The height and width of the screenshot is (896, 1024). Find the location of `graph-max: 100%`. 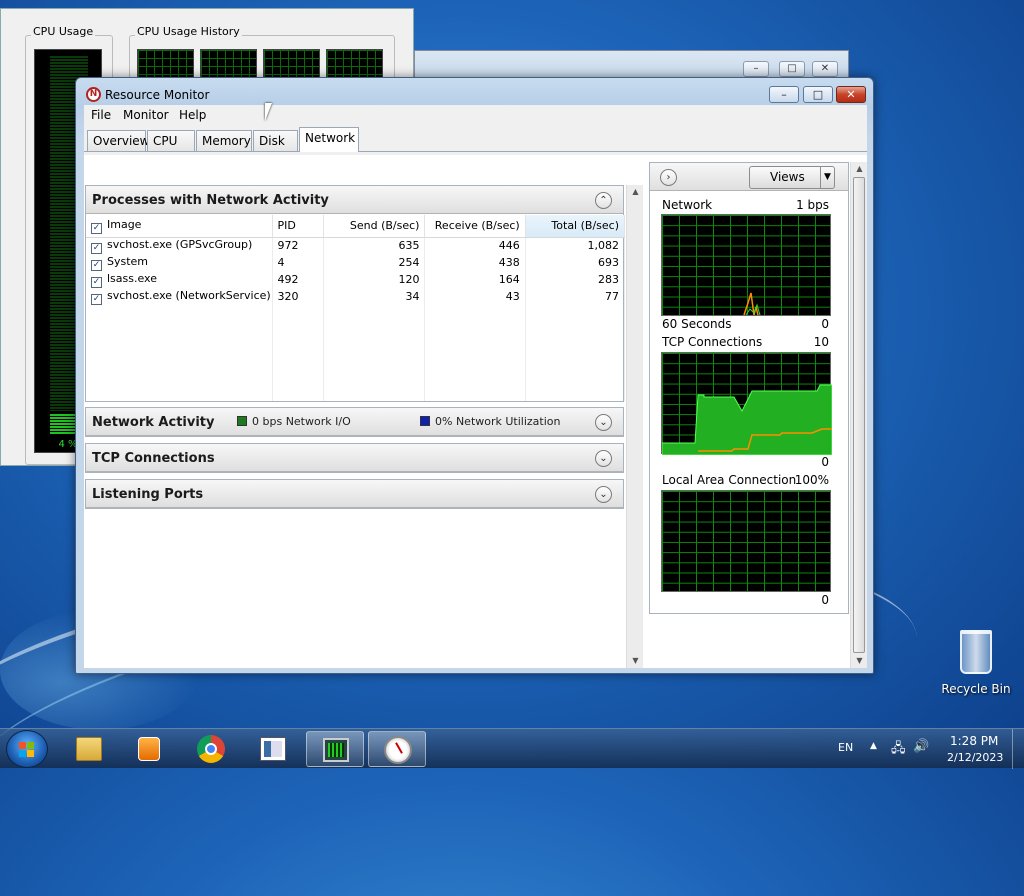

graph-max: 100% is located at coordinates (811, 480).